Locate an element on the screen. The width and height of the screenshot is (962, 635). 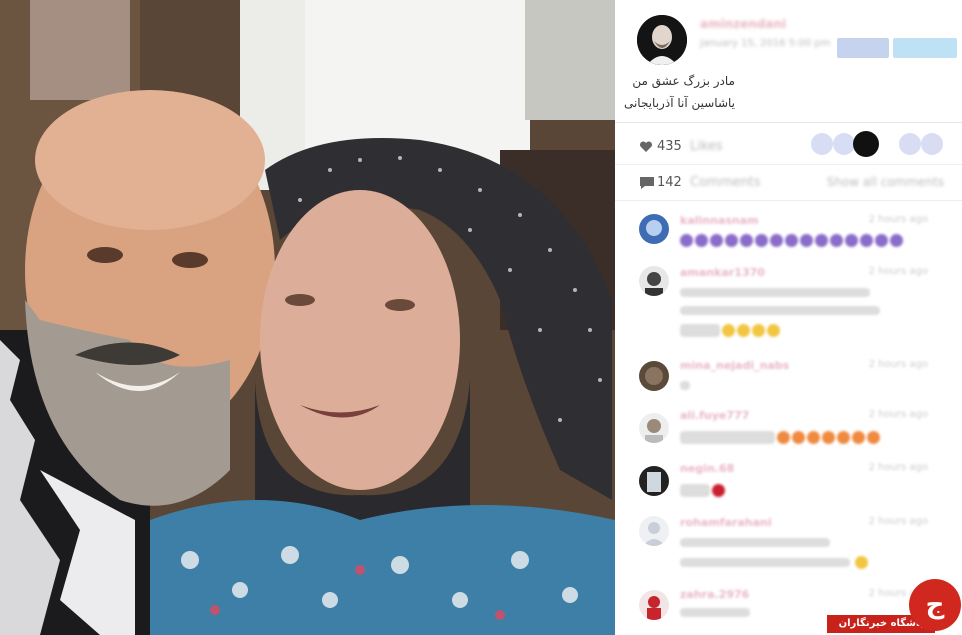
comment-item: rohamfarahani 2 hours ago is located at coordinates (788, 547).